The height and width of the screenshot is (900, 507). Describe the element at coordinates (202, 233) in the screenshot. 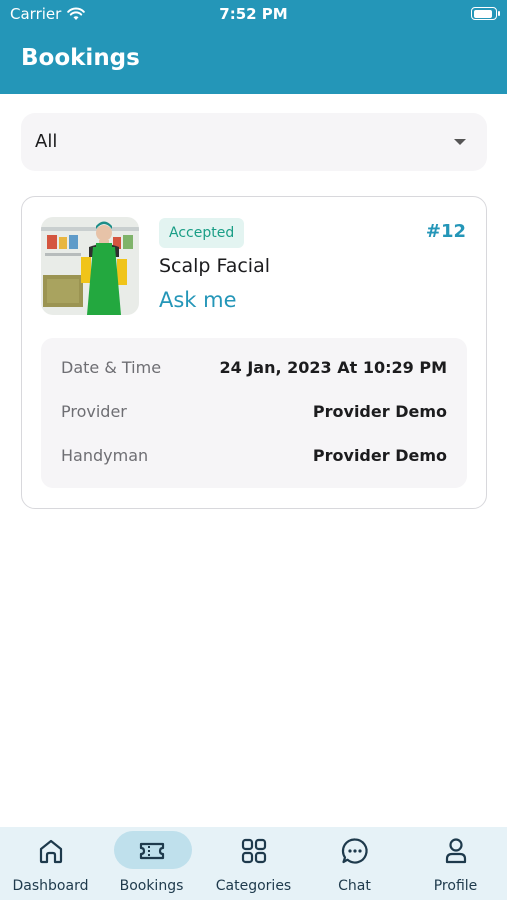

I see `status-badge: Accepted` at that location.